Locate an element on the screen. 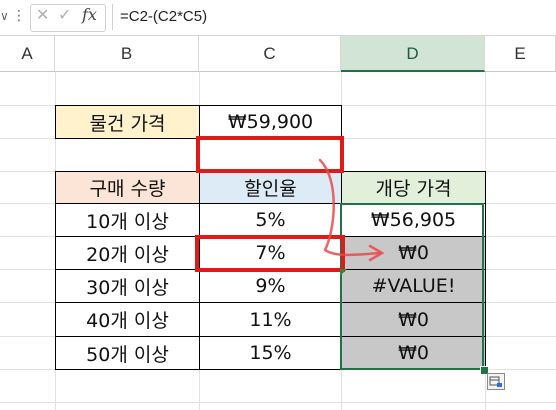 This screenshot has height=410, width=556. rate-value: 9% is located at coordinates (270, 286).